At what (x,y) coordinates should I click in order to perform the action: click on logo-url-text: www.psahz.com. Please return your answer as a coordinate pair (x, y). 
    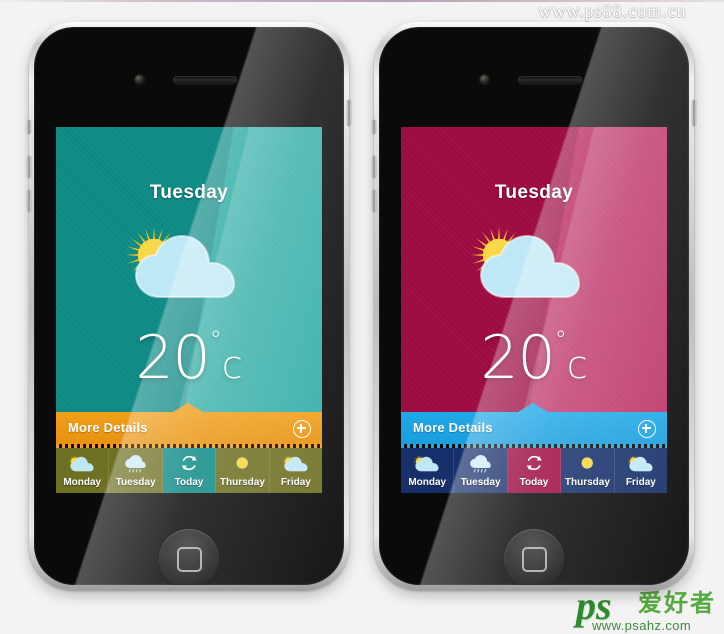
    Looking at the image, I should click on (642, 625).